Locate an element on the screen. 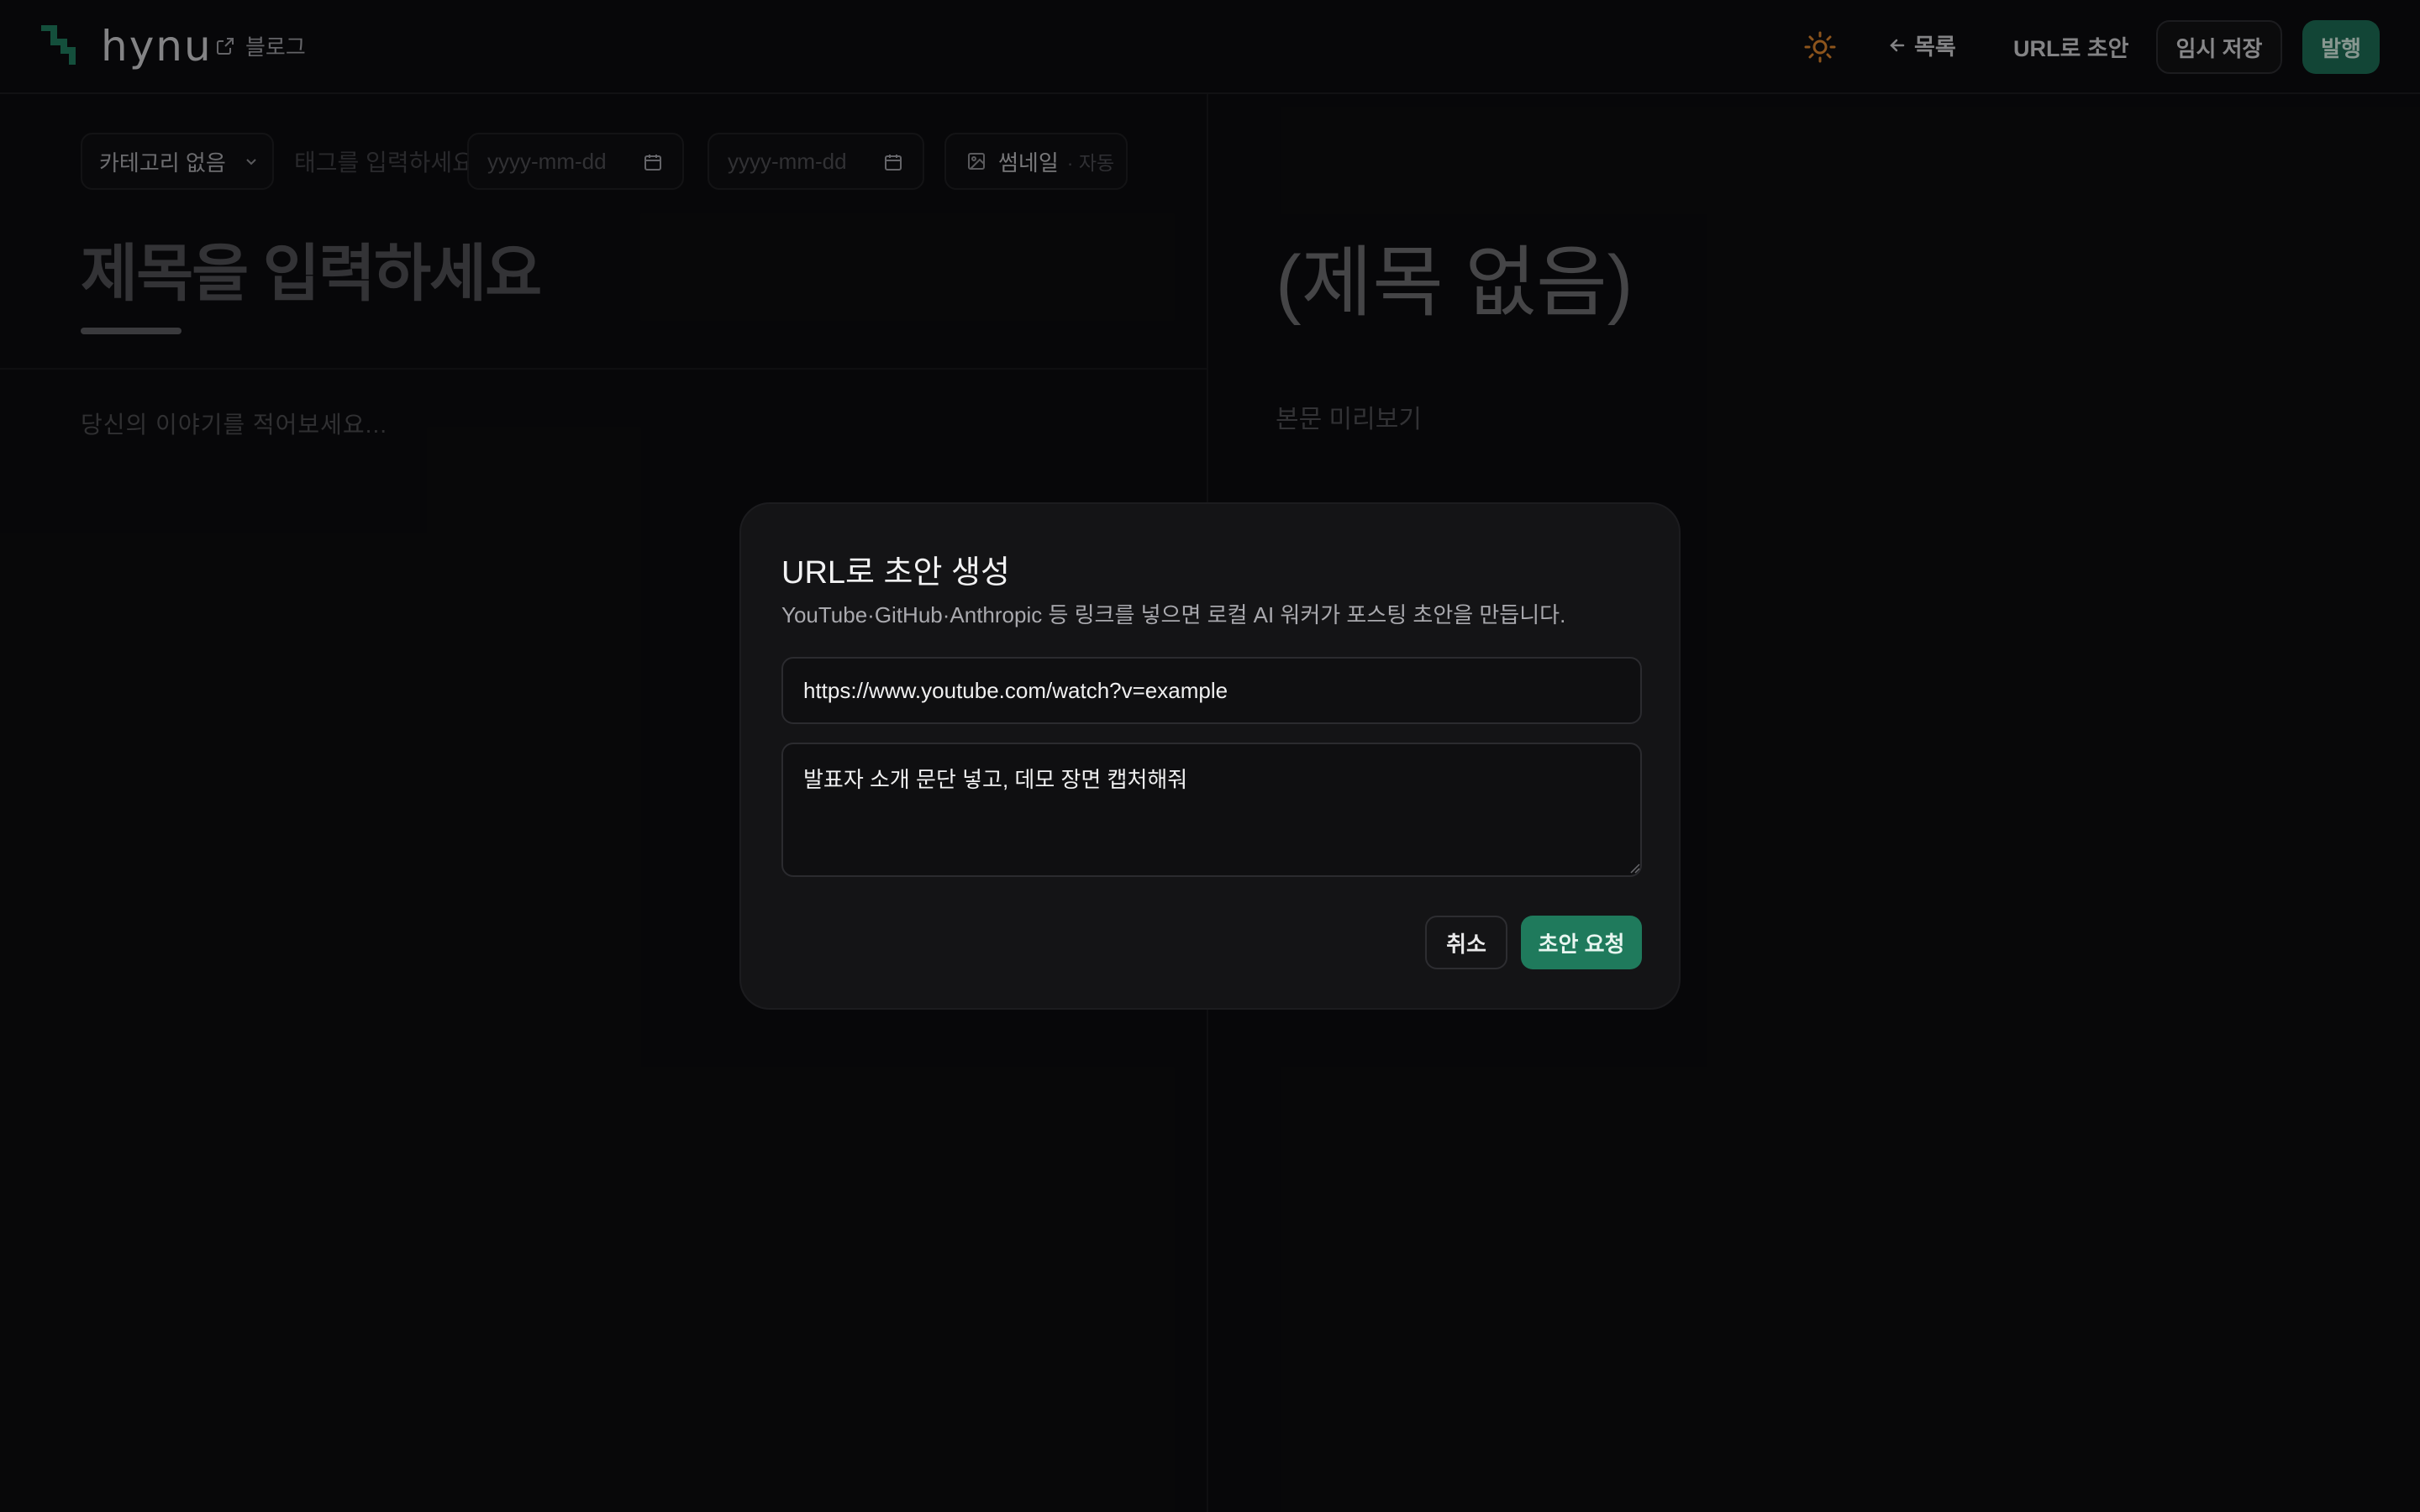 This screenshot has width=2420, height=1512. modal-title: URL로 초안 생성 is located at coordinates (896, 573).